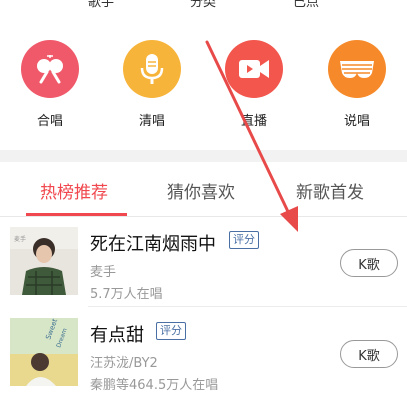  What do you see at coordinates (126, 294) in the screenshot?
I see `song-play-count: 5.7万人在唱` at bounding box center [126, 294].